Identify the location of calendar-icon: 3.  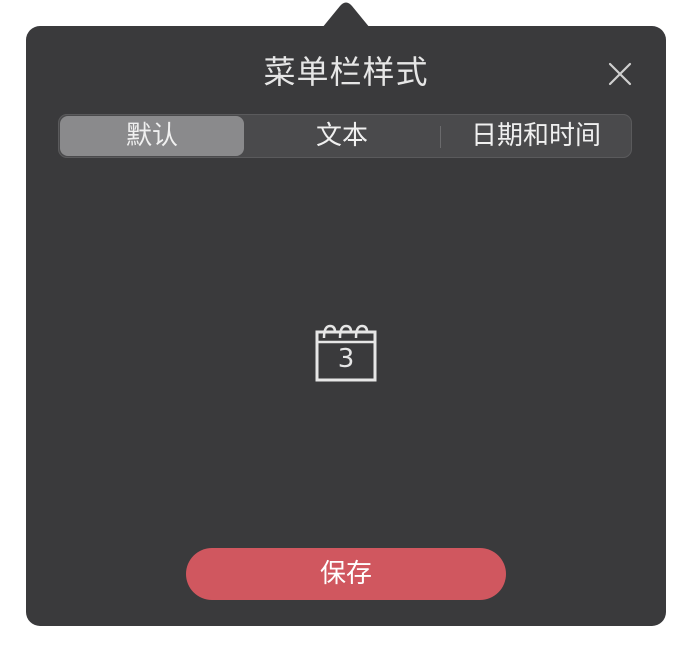
(346, 354).